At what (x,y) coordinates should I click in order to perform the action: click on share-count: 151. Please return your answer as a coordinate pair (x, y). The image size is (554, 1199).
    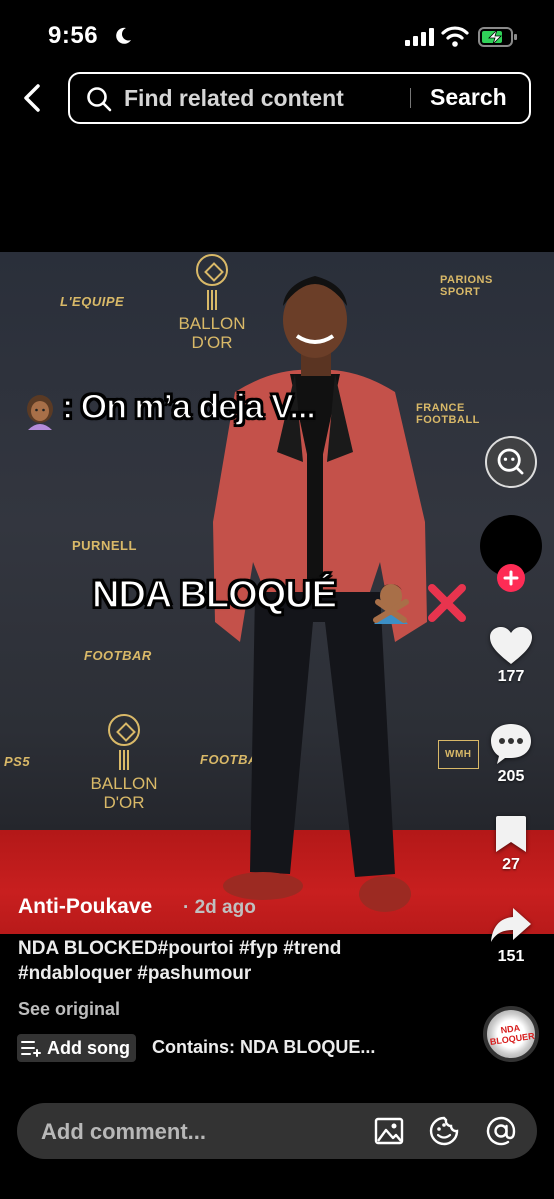
    Looking at the image, I should click on (511, 956).